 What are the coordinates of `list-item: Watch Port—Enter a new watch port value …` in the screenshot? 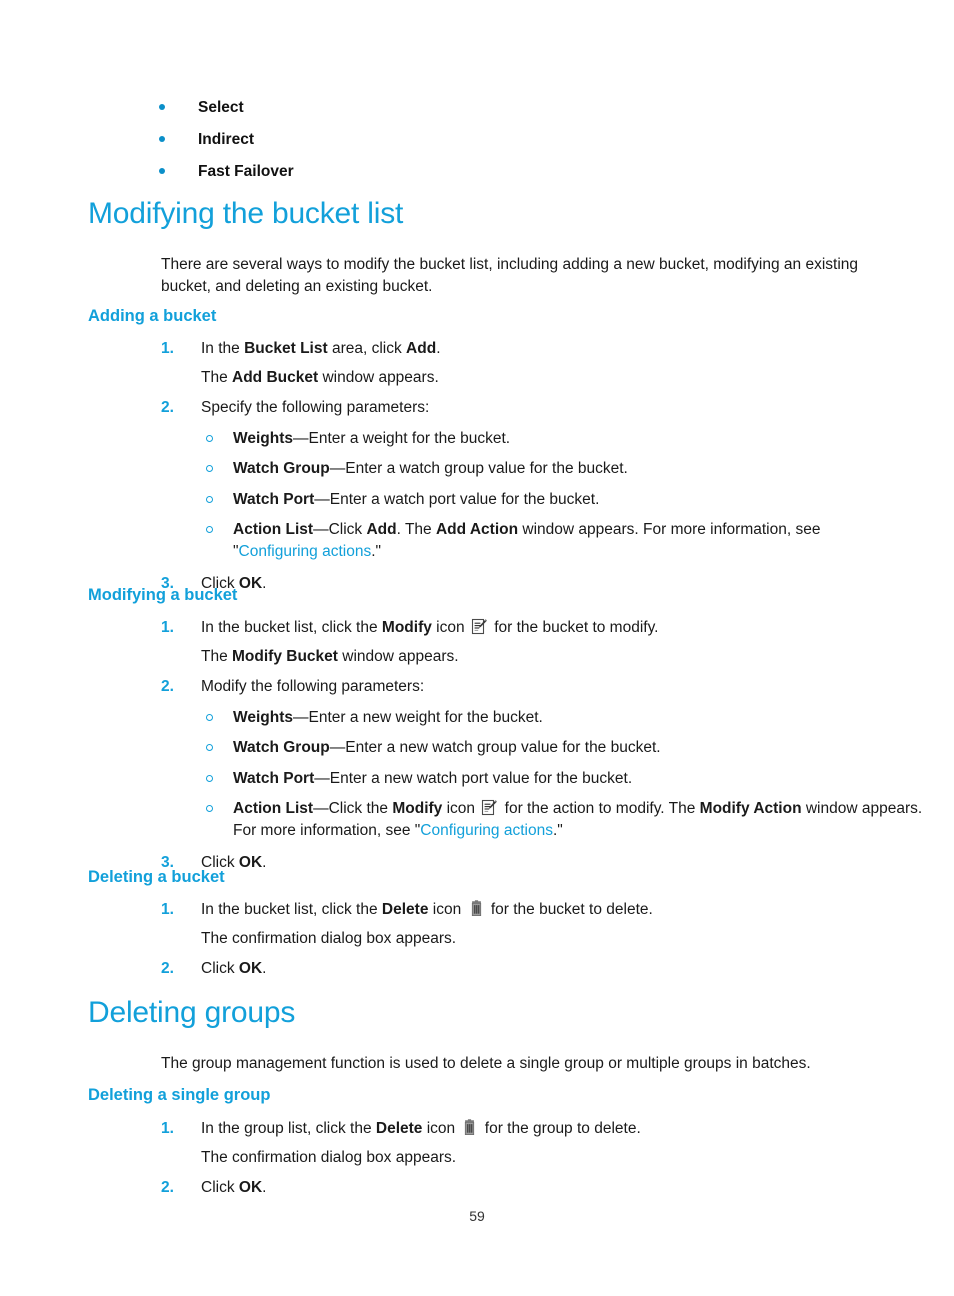 It's located at (534, 779).